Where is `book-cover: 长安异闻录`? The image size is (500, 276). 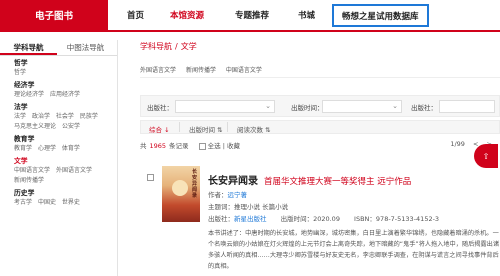 book-cover: 长安异闻录 is located at coordinates (181, 194).